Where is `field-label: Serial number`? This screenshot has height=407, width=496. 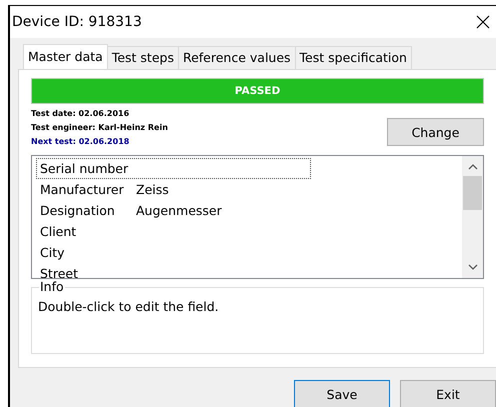
field-label: Serial number is located at coordinates (85, 168).